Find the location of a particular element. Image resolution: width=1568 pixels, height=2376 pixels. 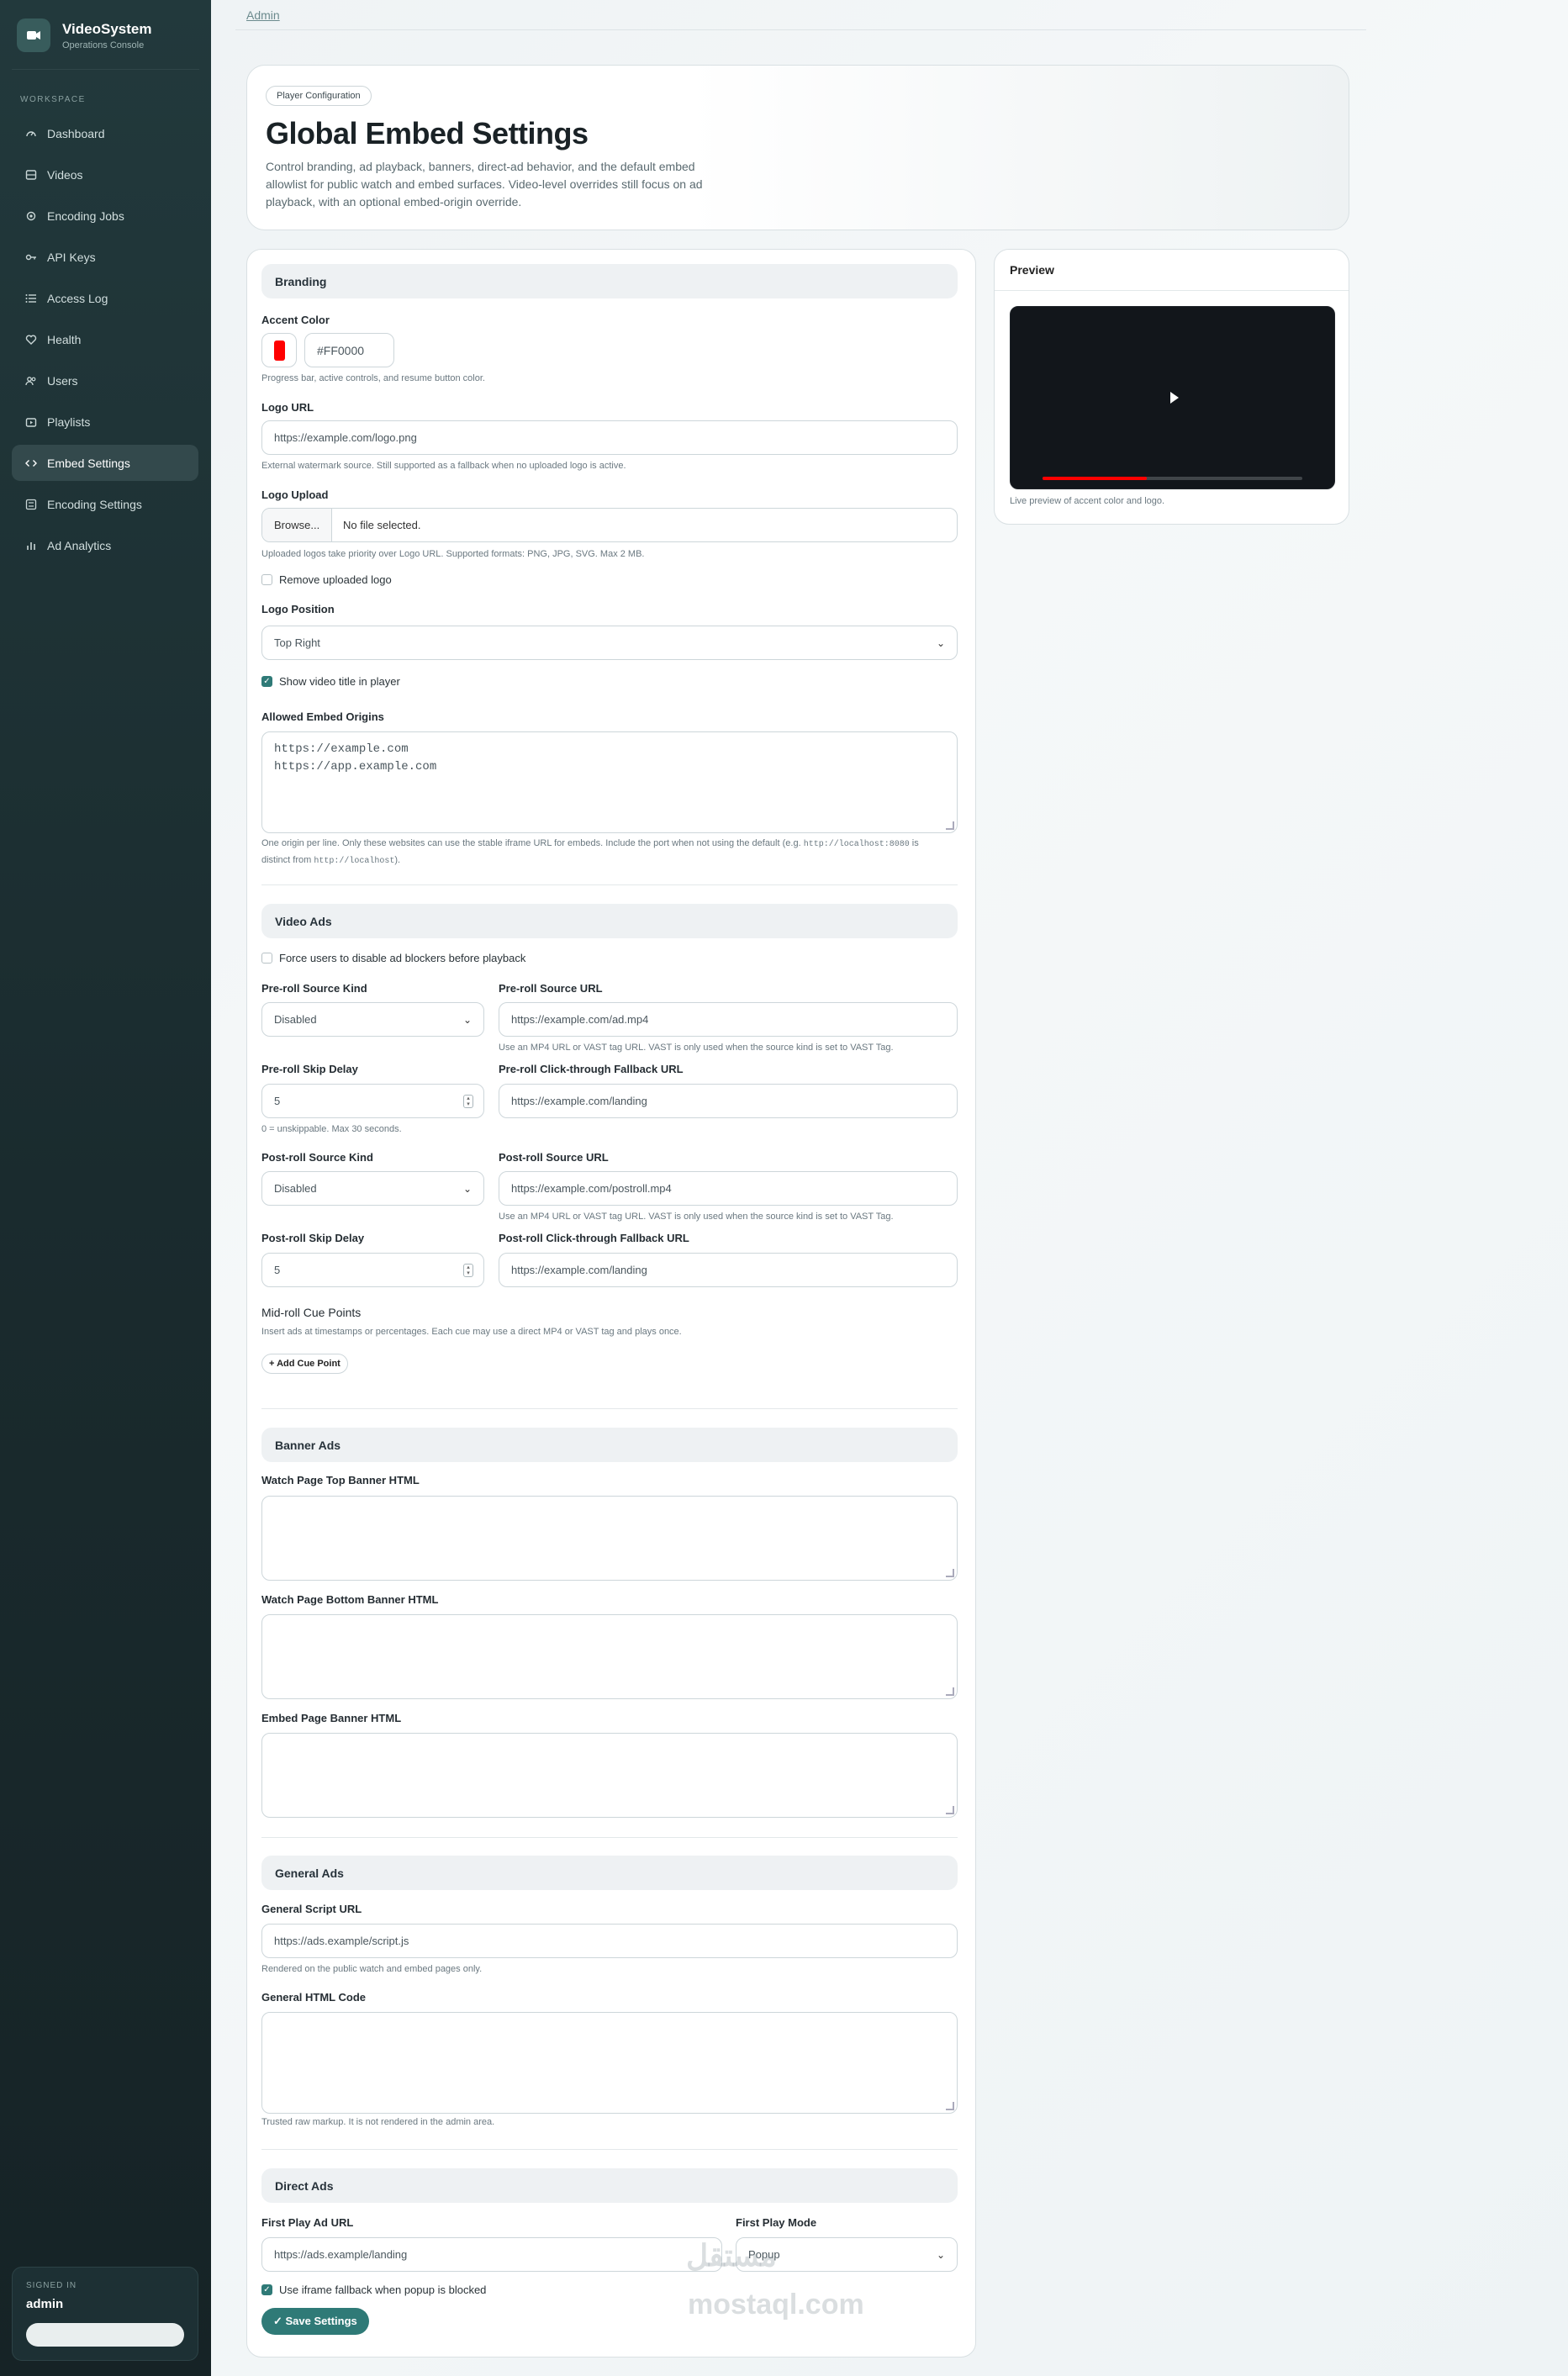

logo-position-label: Logo Position is located at coordinates (298, 609).